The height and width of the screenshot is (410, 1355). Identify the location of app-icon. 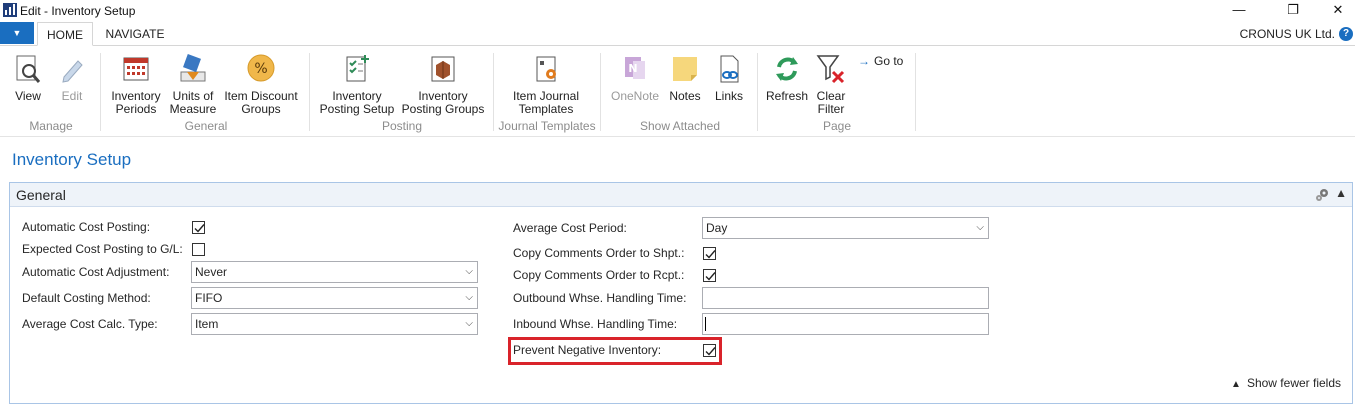
(10, 10).